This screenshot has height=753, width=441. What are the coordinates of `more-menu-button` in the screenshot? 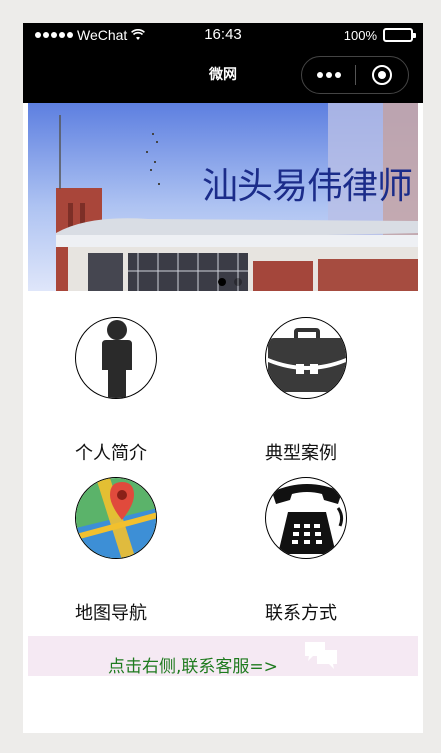 It's located at (328, 75).